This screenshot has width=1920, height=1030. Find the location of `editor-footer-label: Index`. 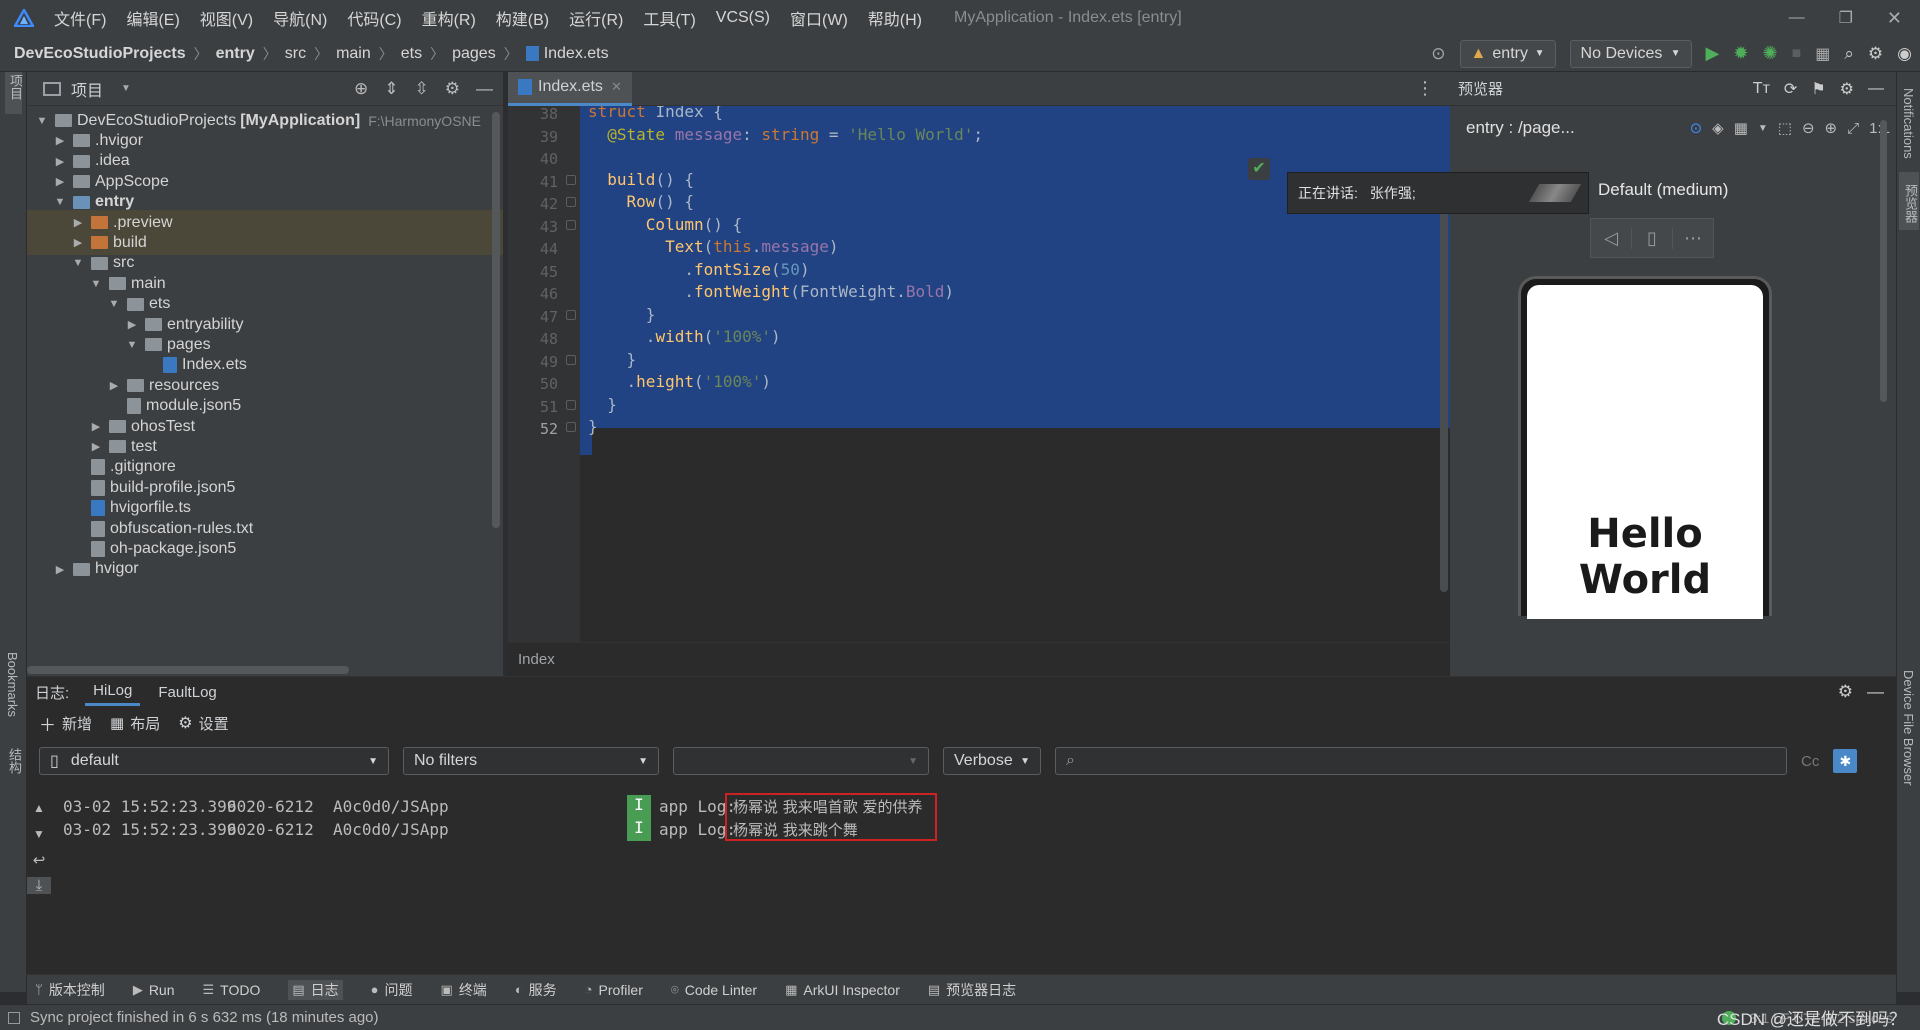

editor-footer-label: Index is located at coordinates (536, 659).